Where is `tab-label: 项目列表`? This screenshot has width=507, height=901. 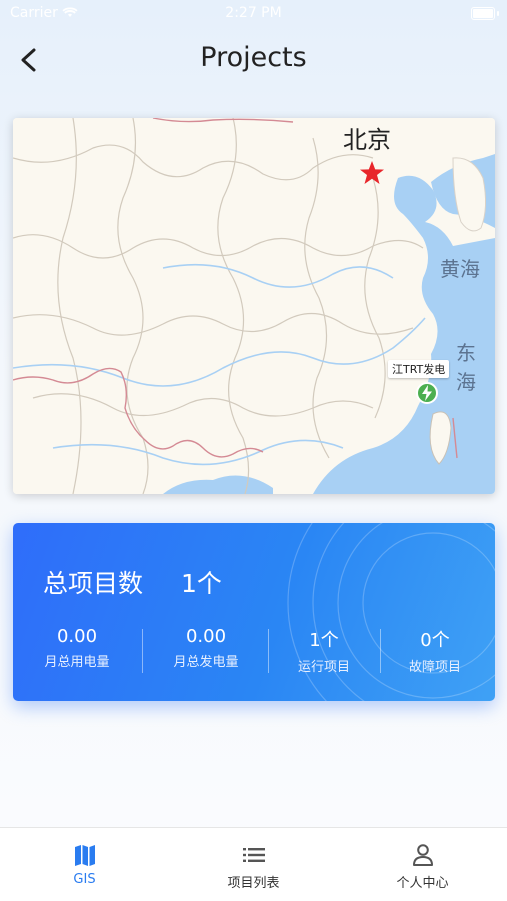
tab-label: 项目列表 is located at coordinates (253, 883).